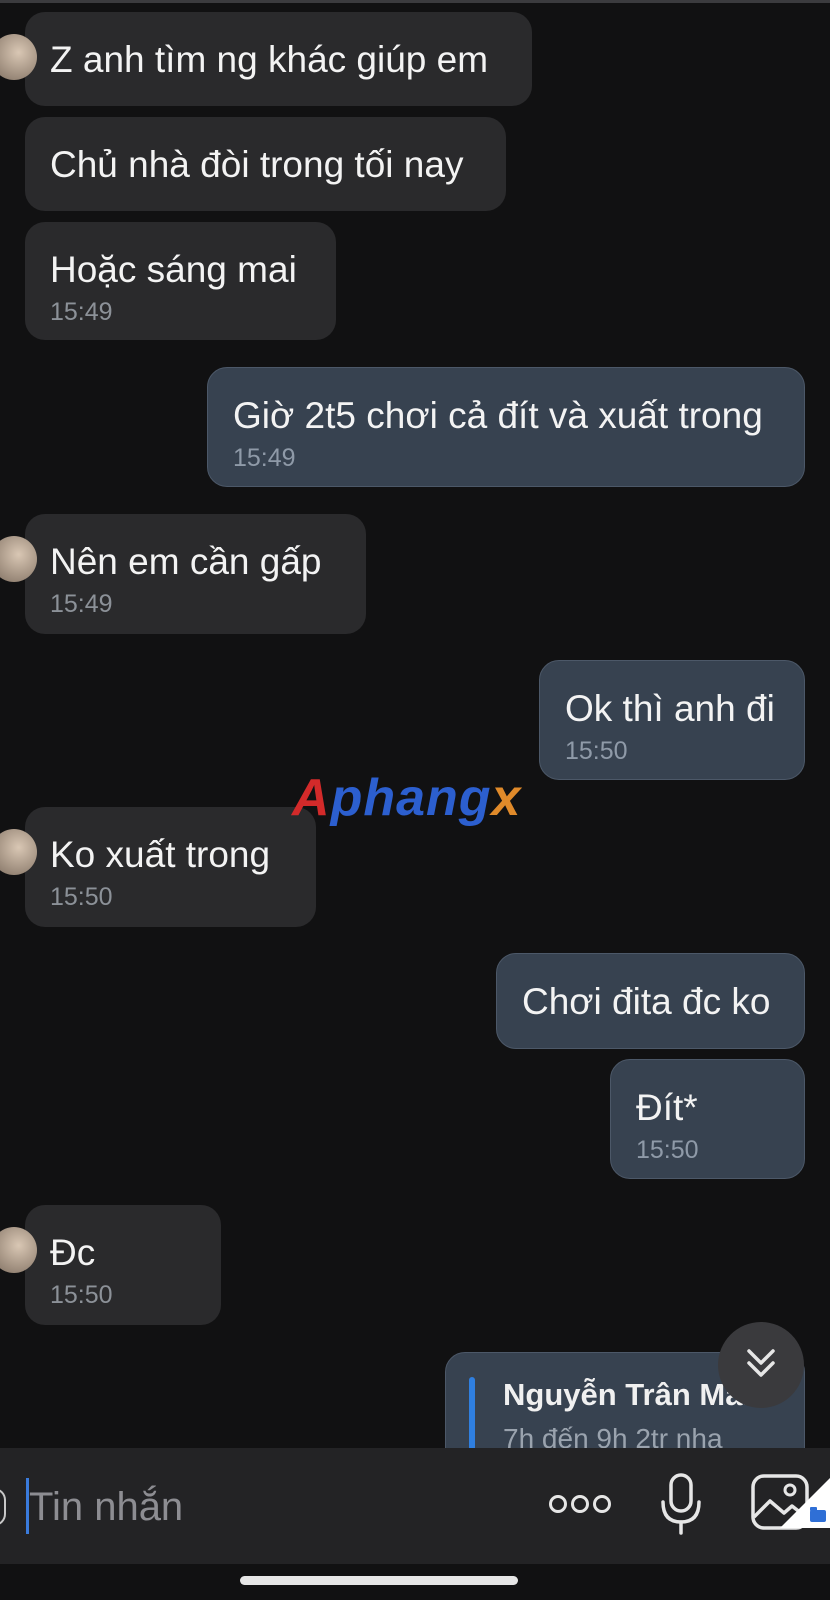 The image size is (830, 1600). I want to click on emoji-icon, so click(3, 1507).